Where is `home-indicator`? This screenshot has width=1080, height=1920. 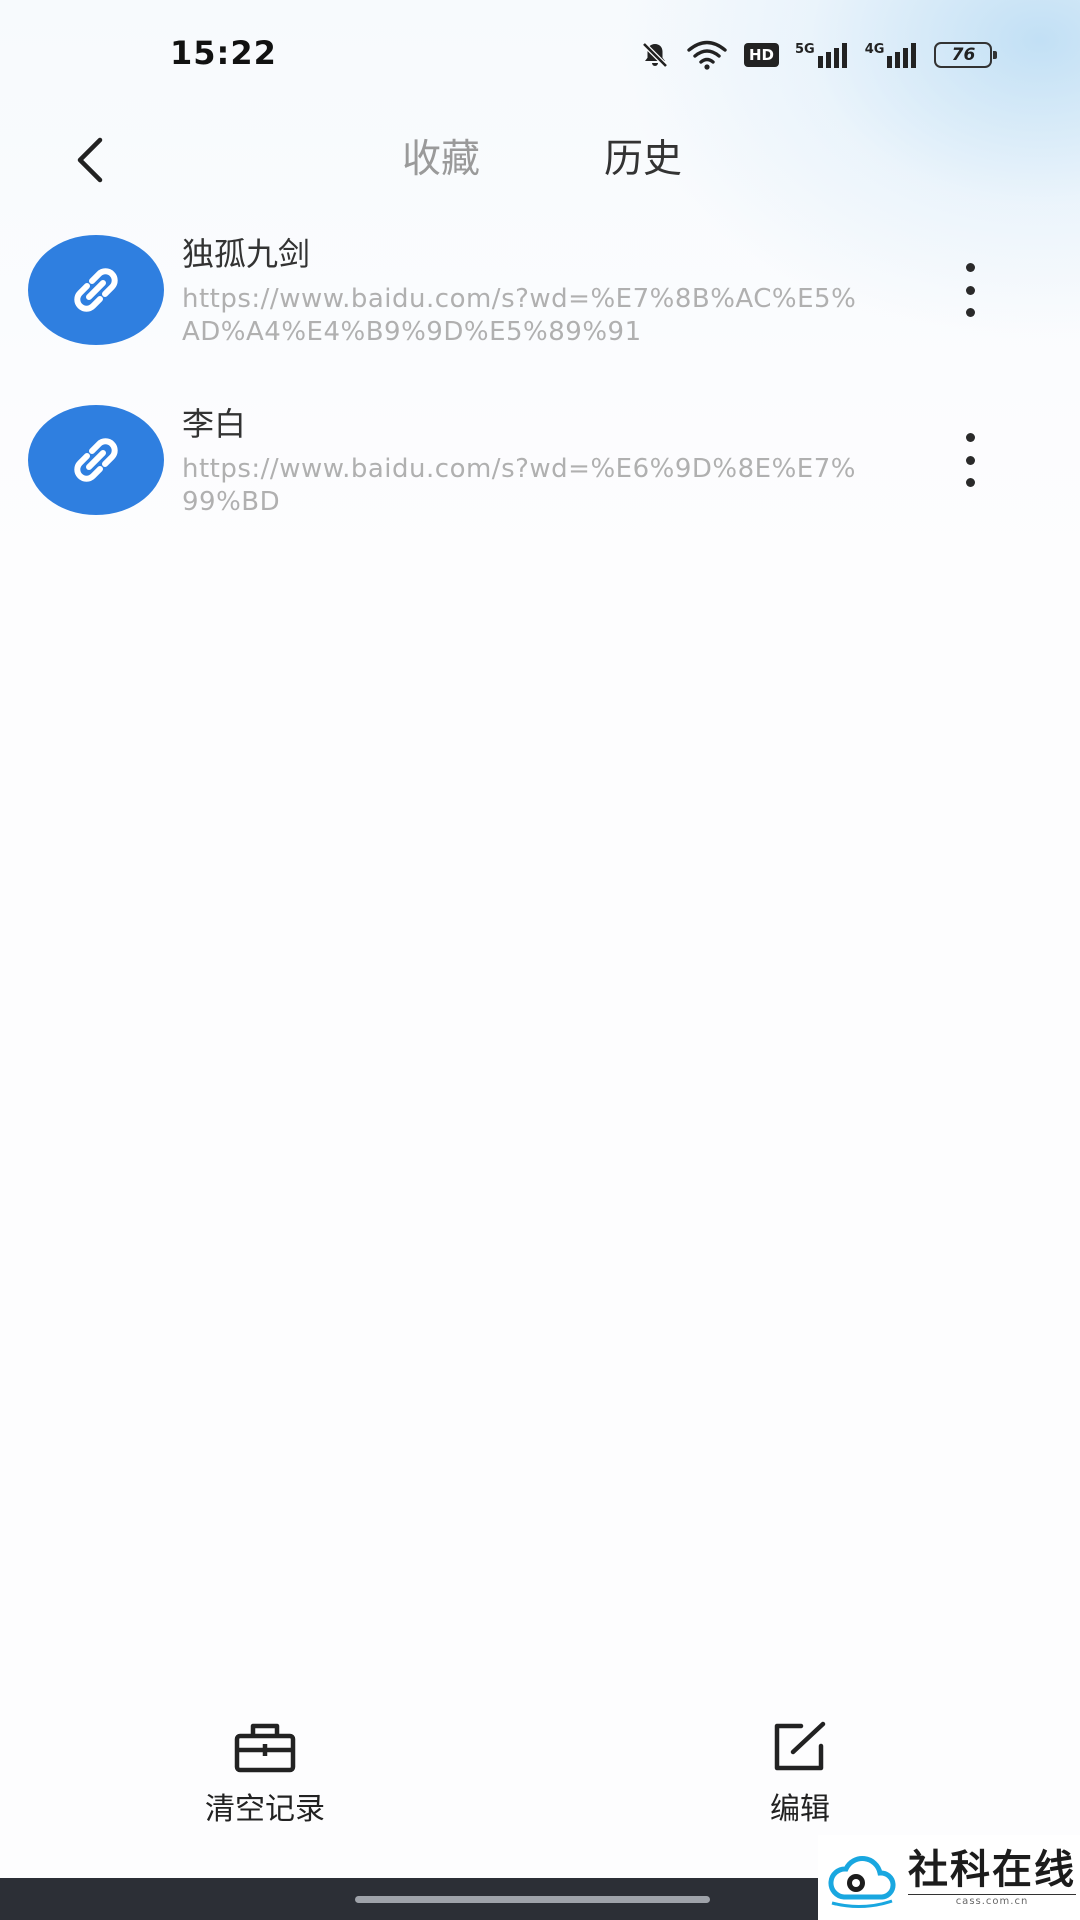 home-indicator is located at coordinates (532, 1899).